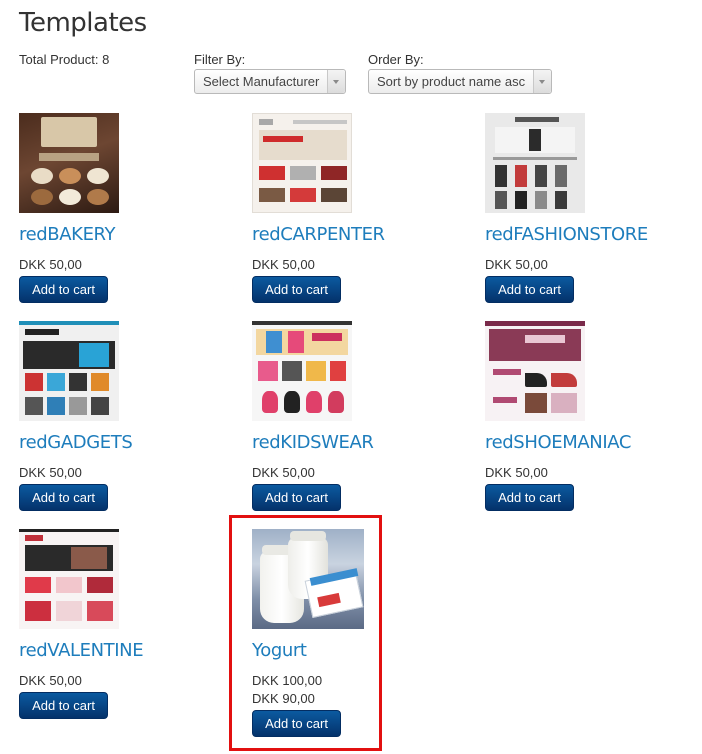  I want to click on product-card: redBAKERY DKK 50,00 Add to cart, so click(119, 208).